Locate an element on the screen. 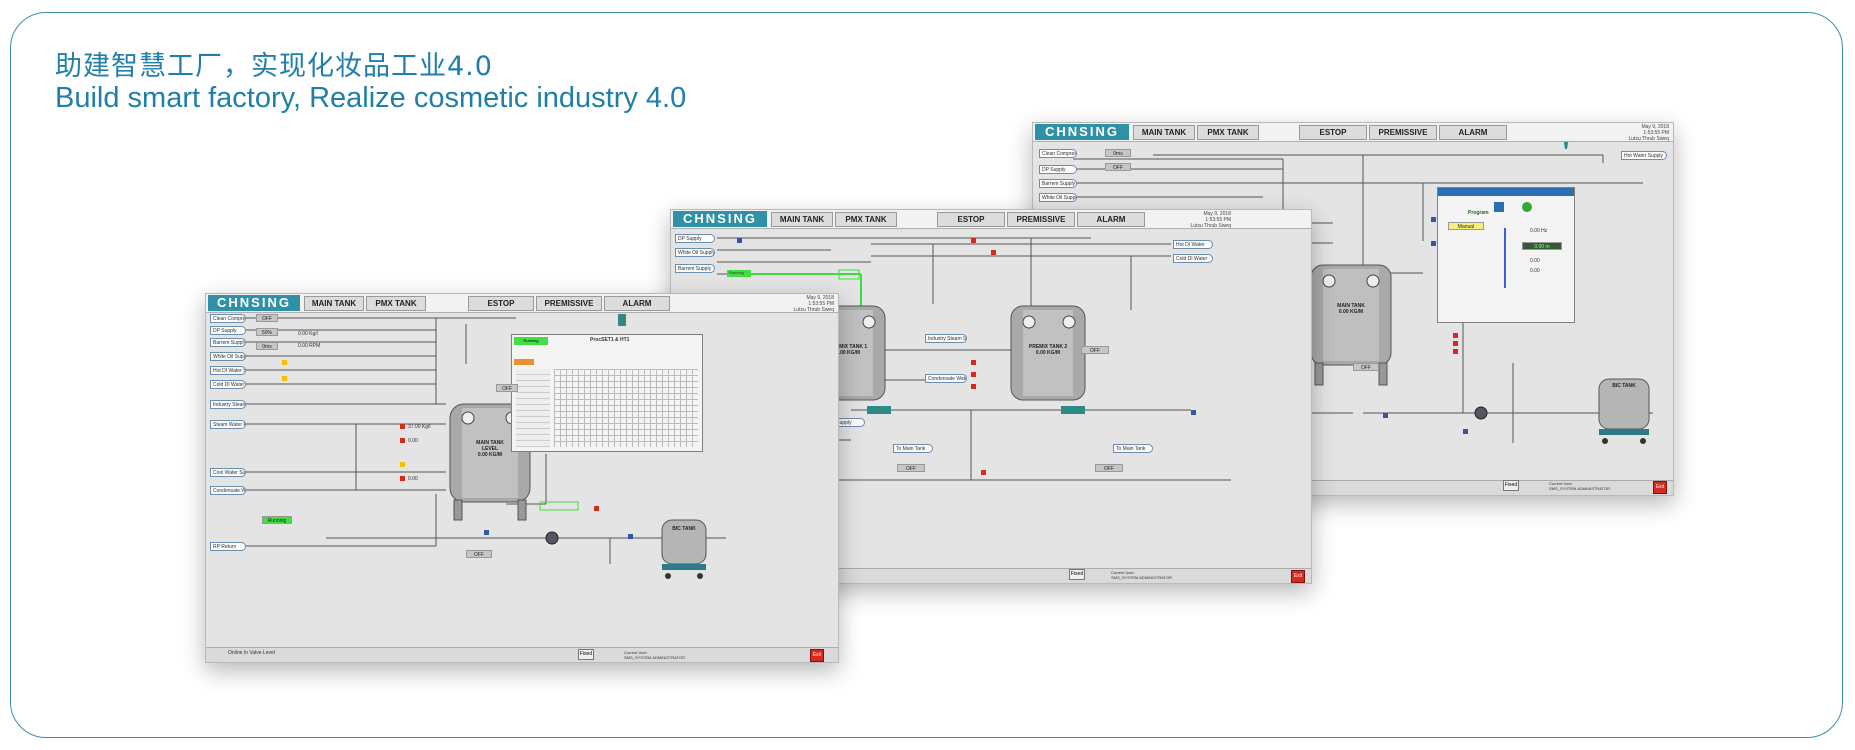  status-text: Online In Valve Level is located at coordinates (251, 653).